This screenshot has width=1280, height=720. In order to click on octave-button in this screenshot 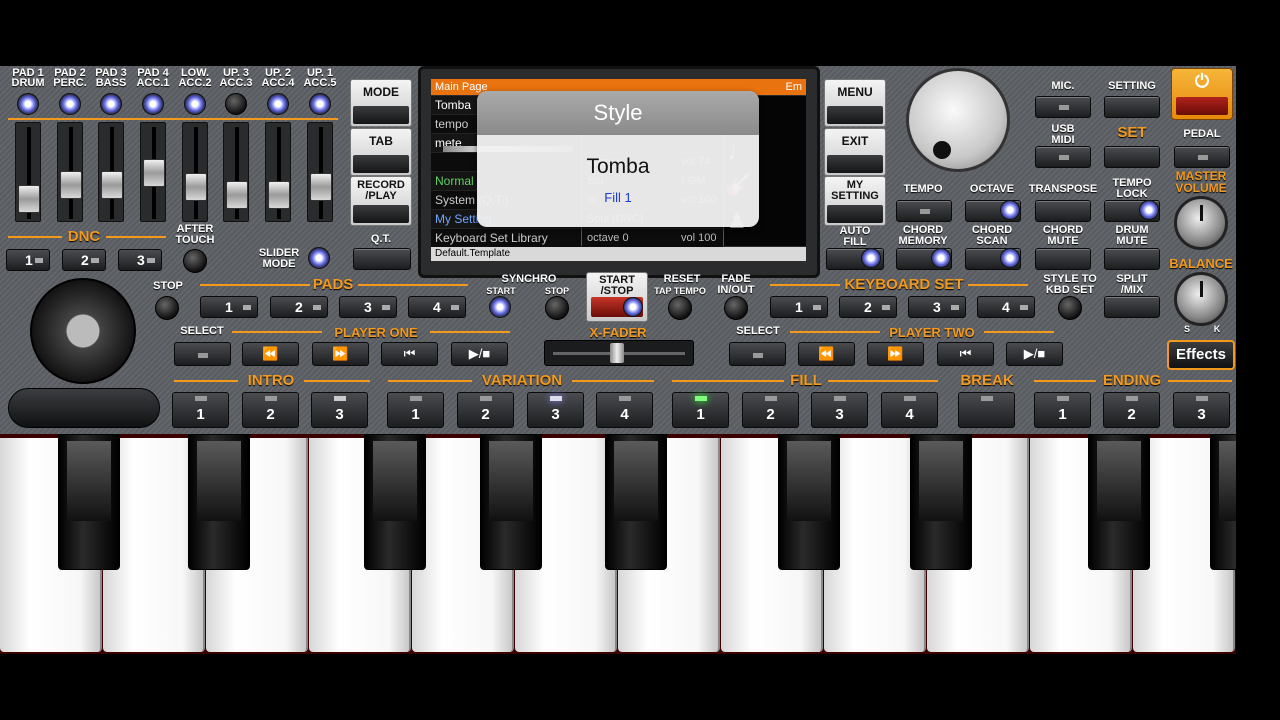, I will do `click(993, 211)`.